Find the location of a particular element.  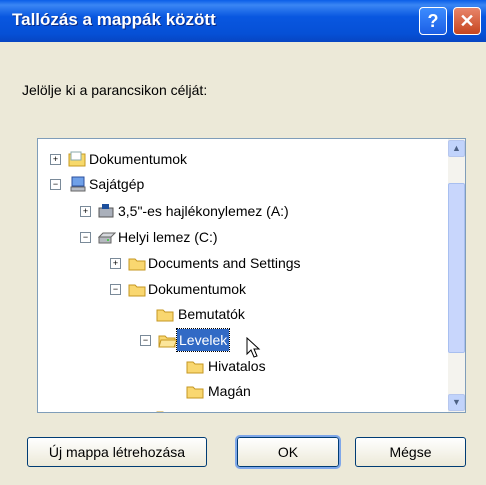

dialog-title: Tallózás a mappák között is located at coordinates (114, 19).